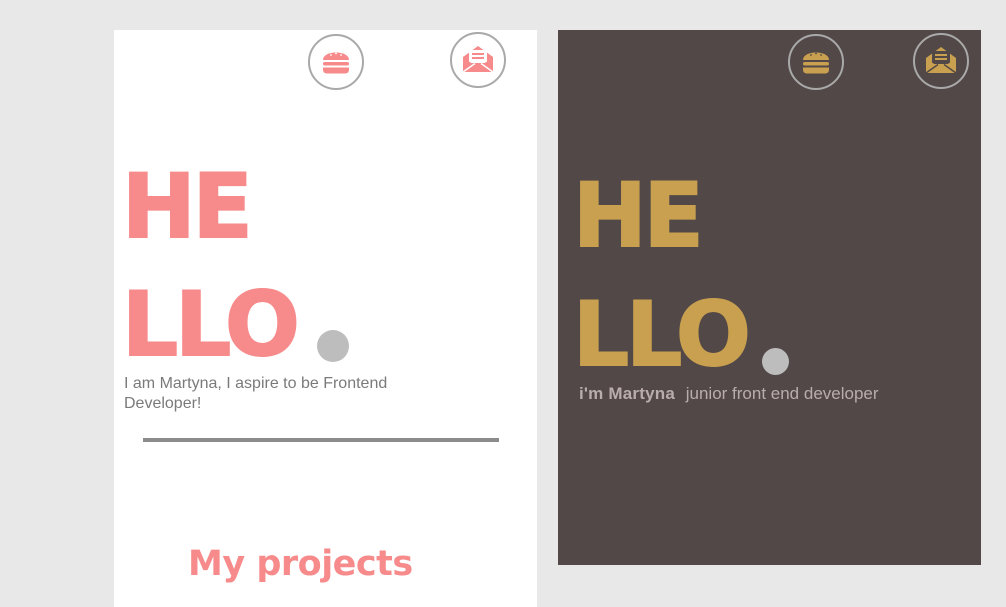 Image resolution: width=1006 pixels, height=607 pixels. Describe the element at coordinates (300, 564) in the screenshot. I see `projects-heading: My projects` at that location.